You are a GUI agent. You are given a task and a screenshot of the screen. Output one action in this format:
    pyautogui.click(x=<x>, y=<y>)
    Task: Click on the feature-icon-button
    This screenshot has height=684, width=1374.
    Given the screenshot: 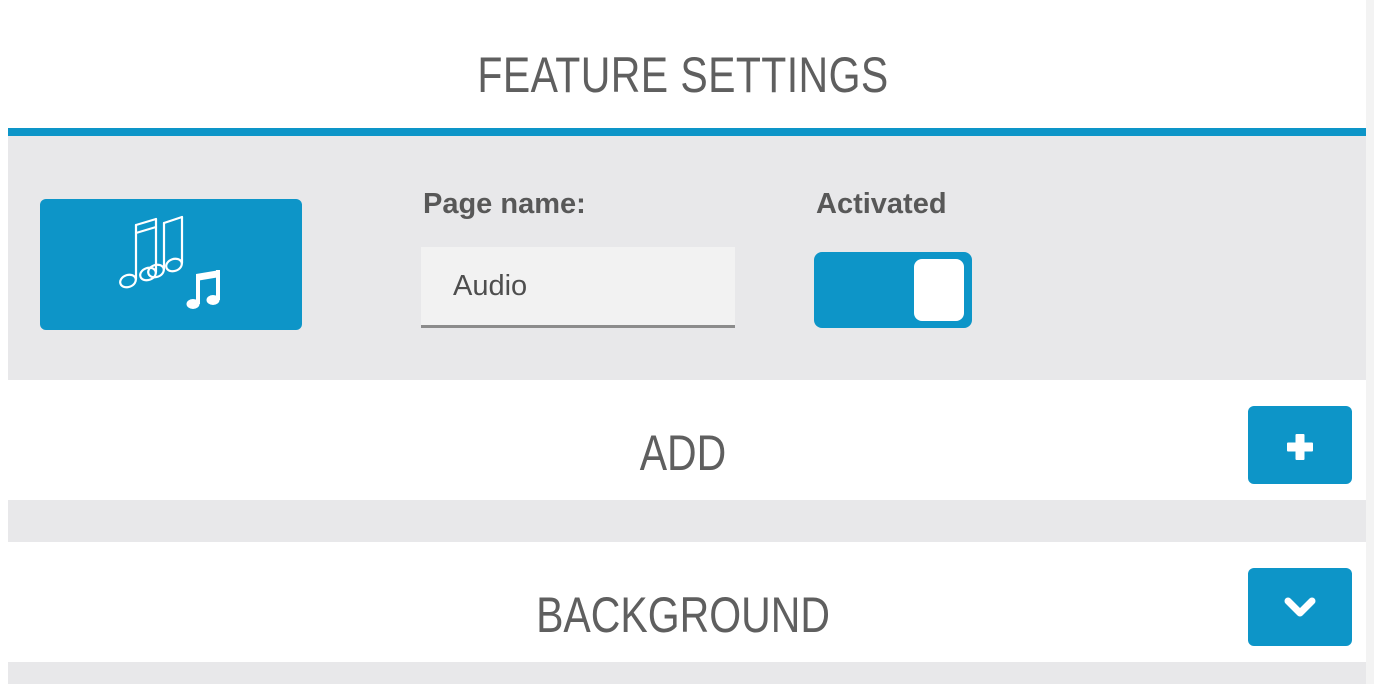 What is the action you would take?
    pyautogui.click(x=171, y=264)
    